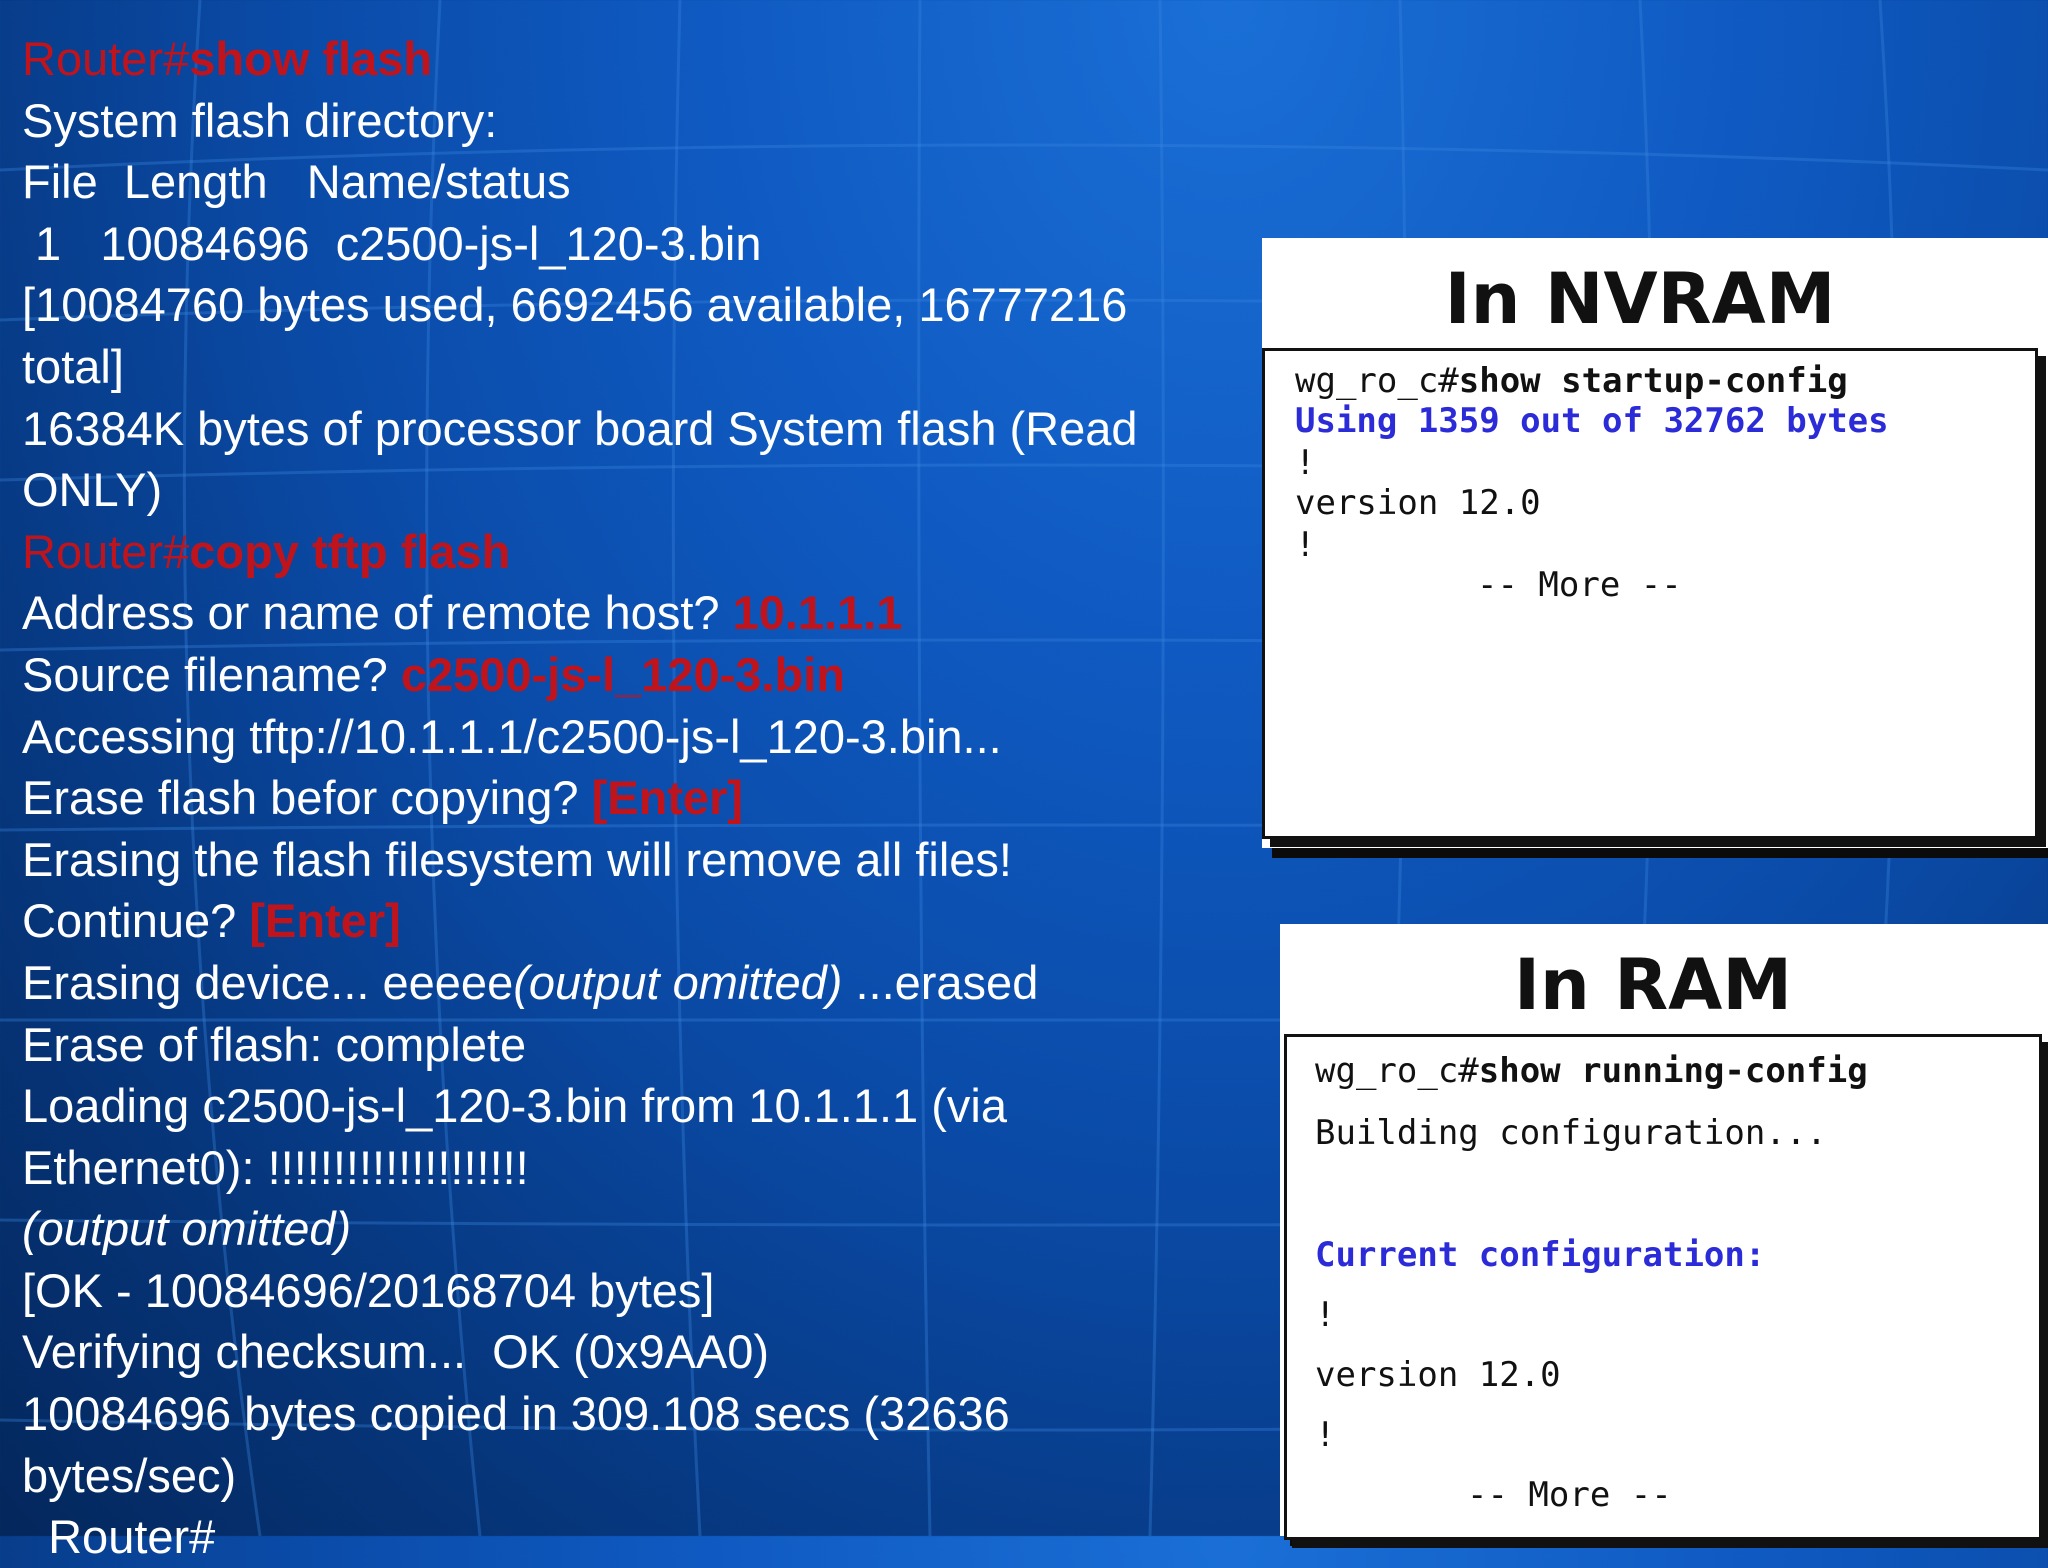  Describe the element at coordinates (136, 921) in the screenshot. I see `prompt-text: Continue?` at that location.